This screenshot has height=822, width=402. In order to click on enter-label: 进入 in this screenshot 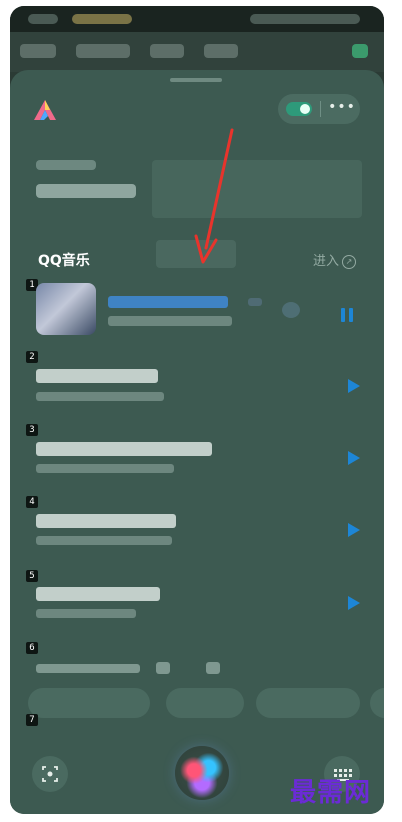, I will do `click(325, 261)`.